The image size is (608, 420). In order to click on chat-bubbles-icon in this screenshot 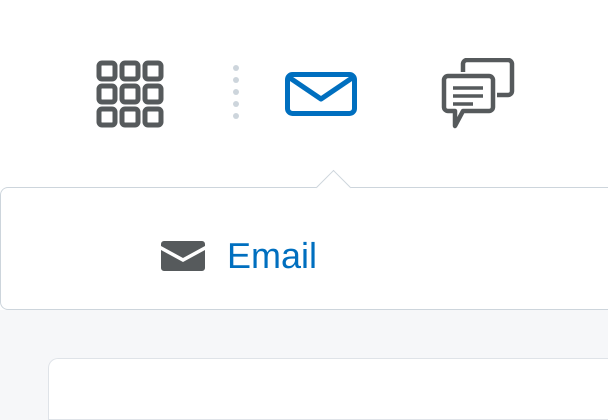, I will do `click(478, 94)`.